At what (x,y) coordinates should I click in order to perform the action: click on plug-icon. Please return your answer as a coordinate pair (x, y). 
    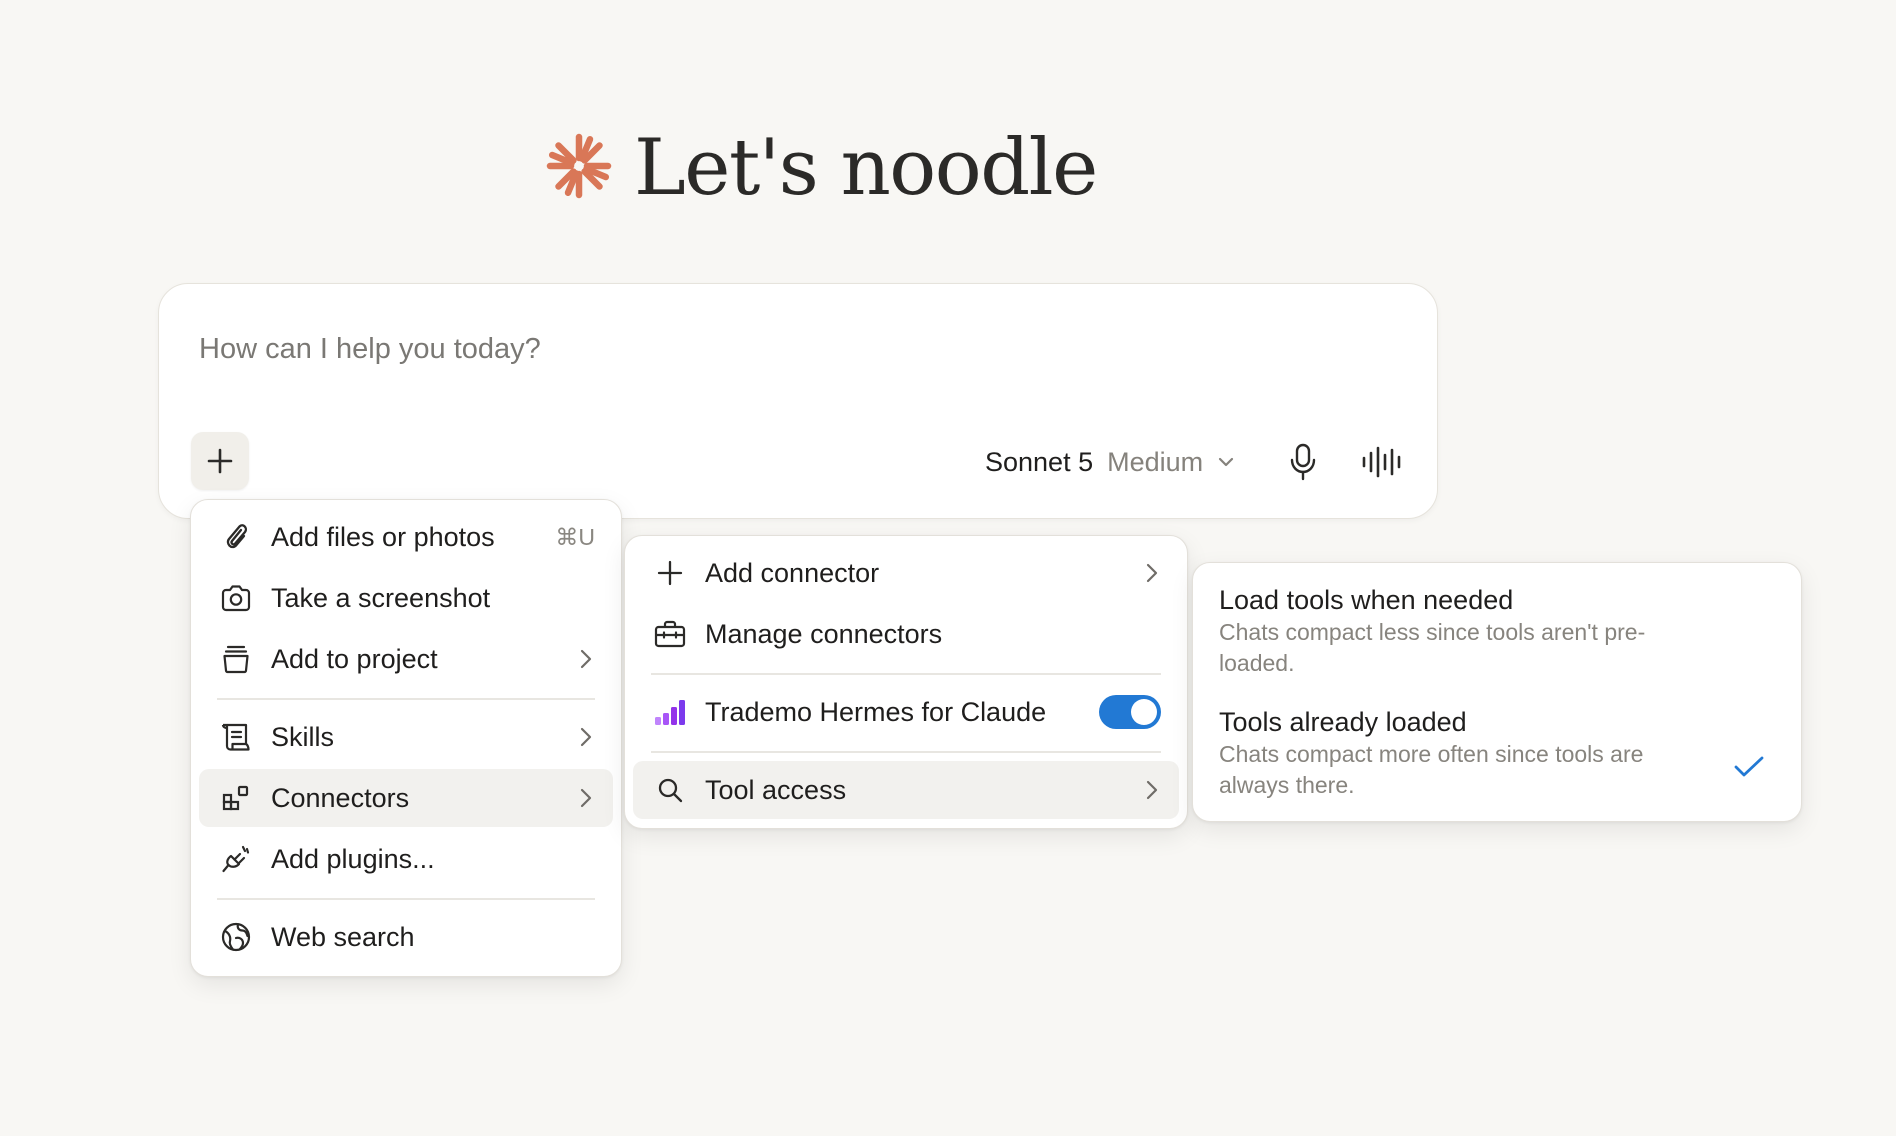
    Looking at the image, I should click on (236, 859).